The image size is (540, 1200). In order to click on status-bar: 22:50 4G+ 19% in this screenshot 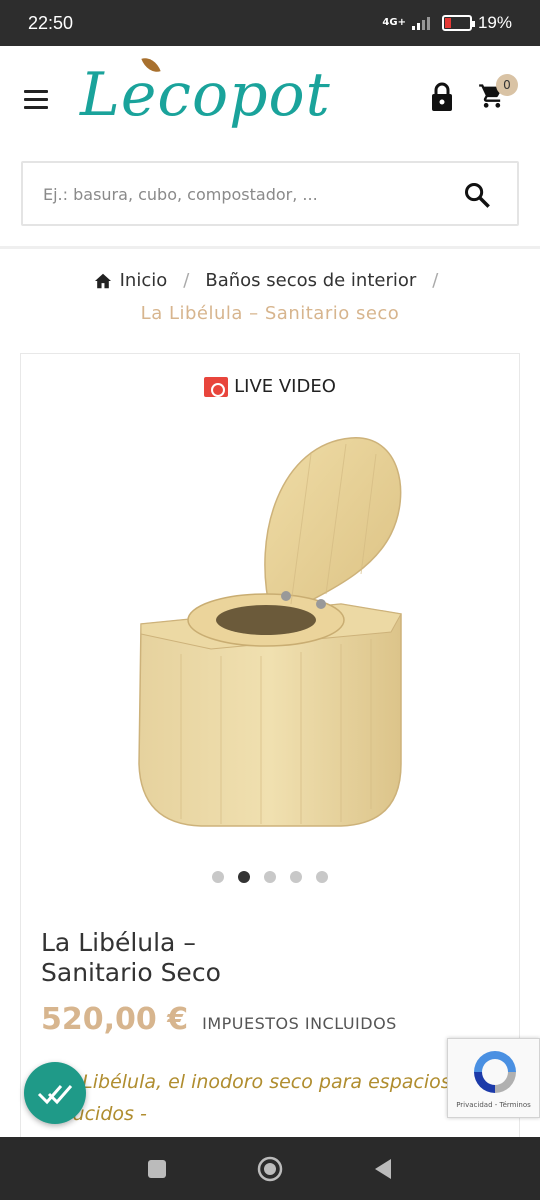, I will do `click(270, 23)`.